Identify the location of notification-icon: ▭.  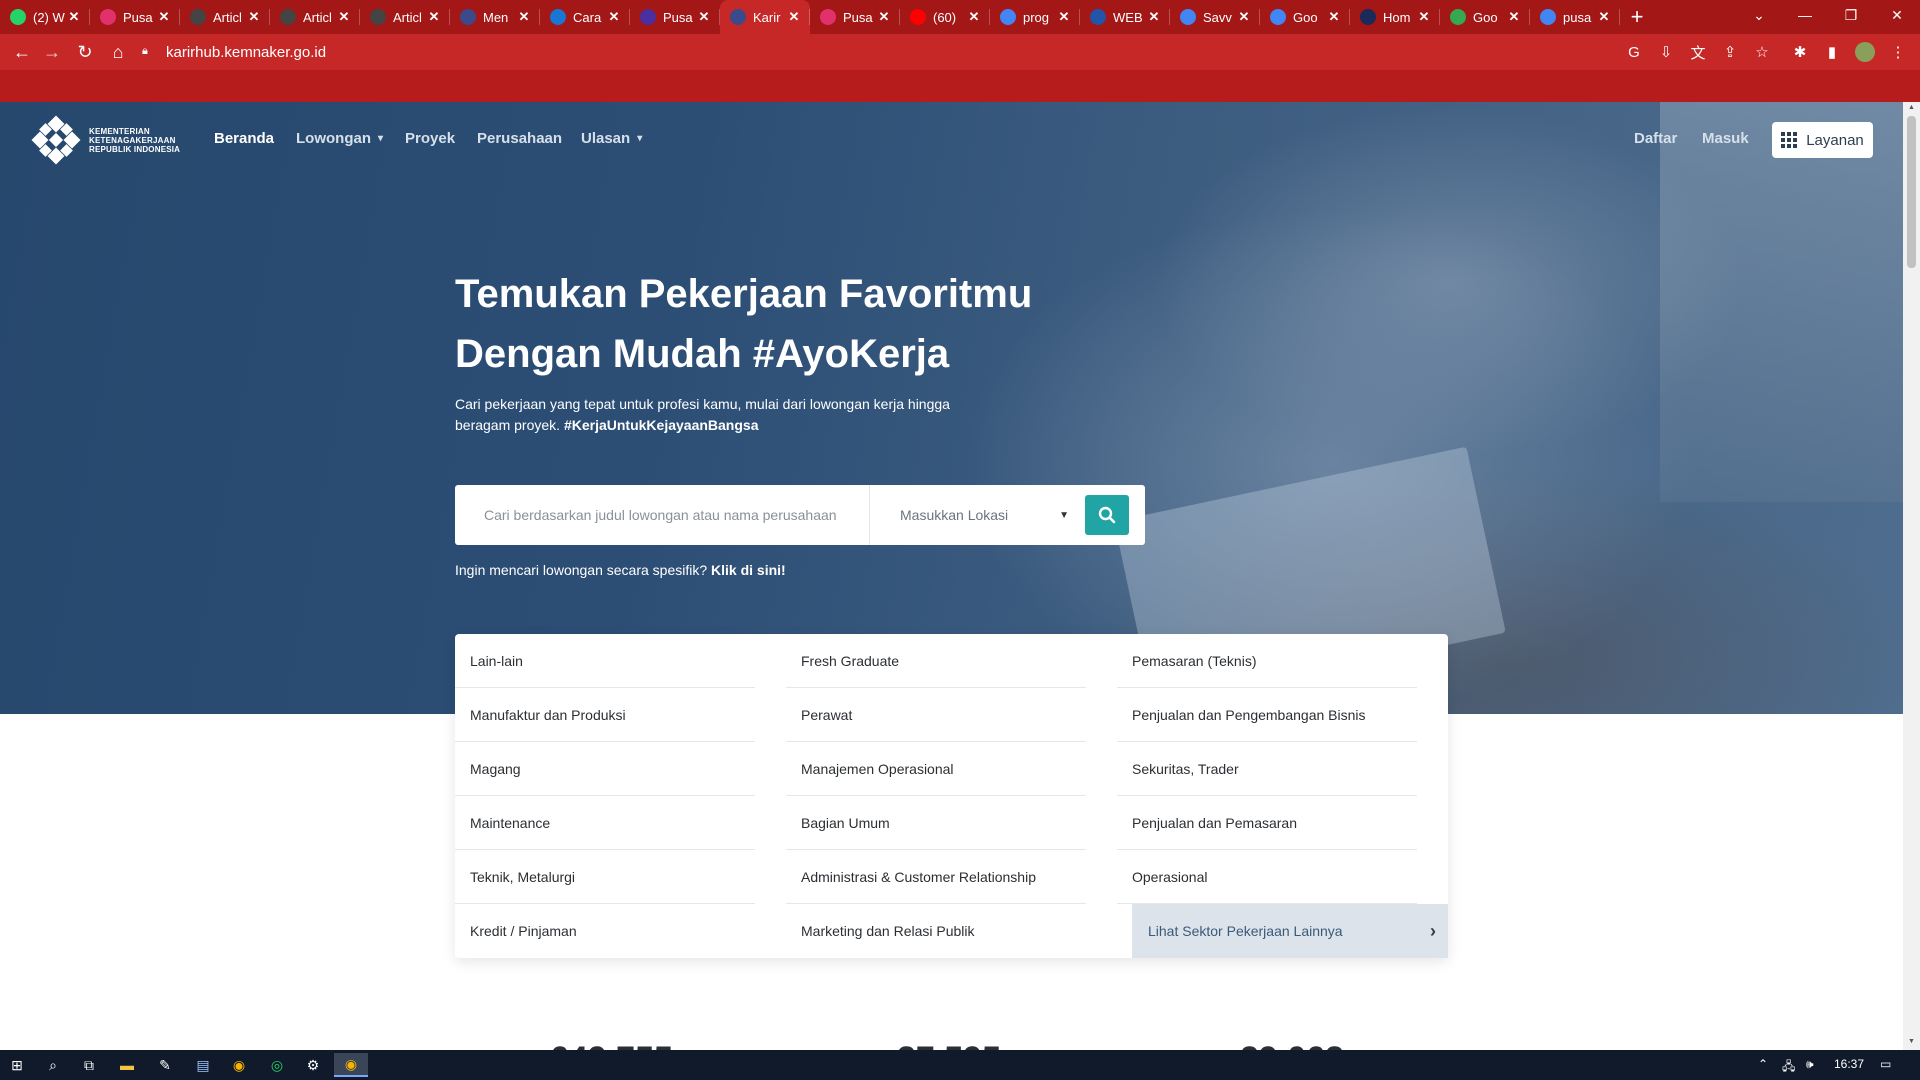
(1885, 1064).